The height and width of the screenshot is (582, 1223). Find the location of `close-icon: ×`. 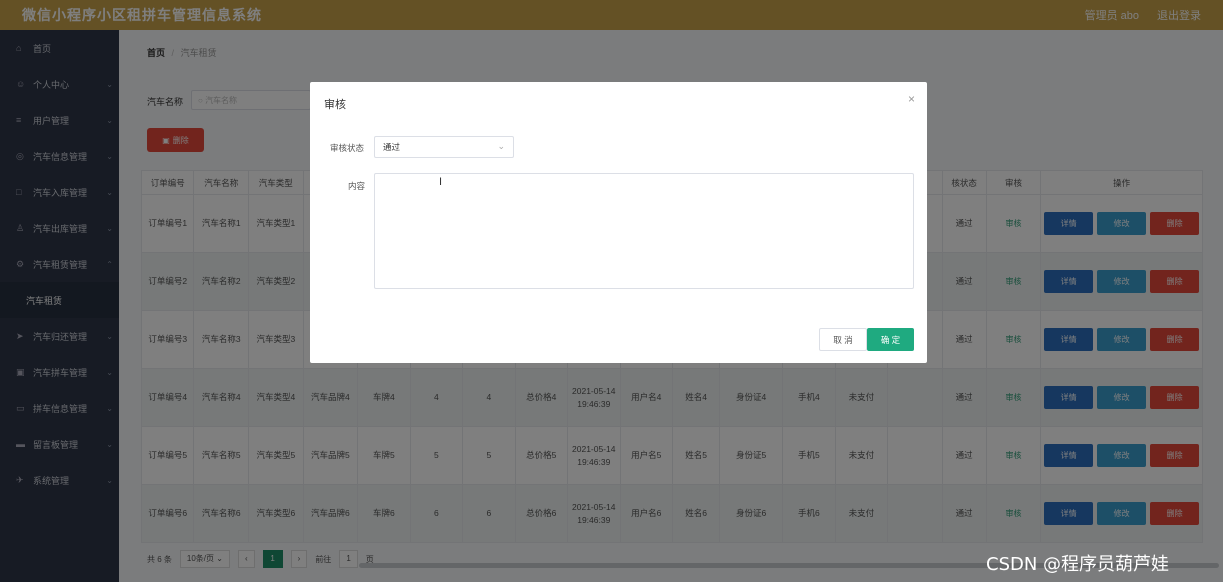

close-icon: × is located at coordinates (911, 99).